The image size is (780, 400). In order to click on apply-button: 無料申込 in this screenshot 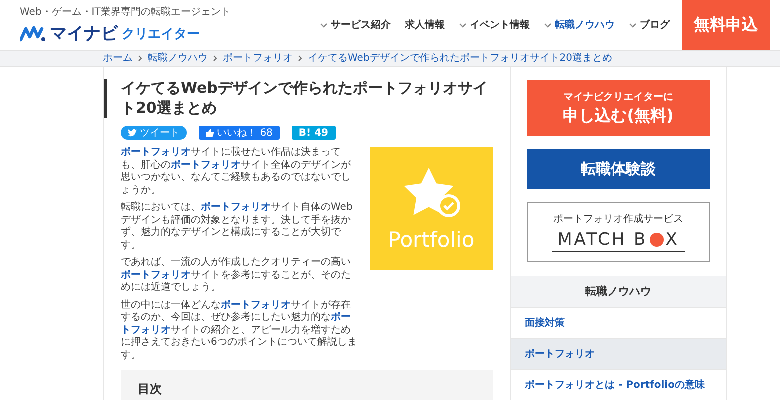, I will do `click(726, 25)`.